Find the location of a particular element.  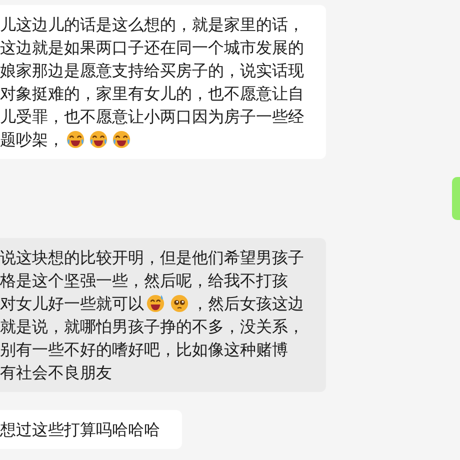

message-text: 有社会不良朋友 is located at coordinates (56, 373).